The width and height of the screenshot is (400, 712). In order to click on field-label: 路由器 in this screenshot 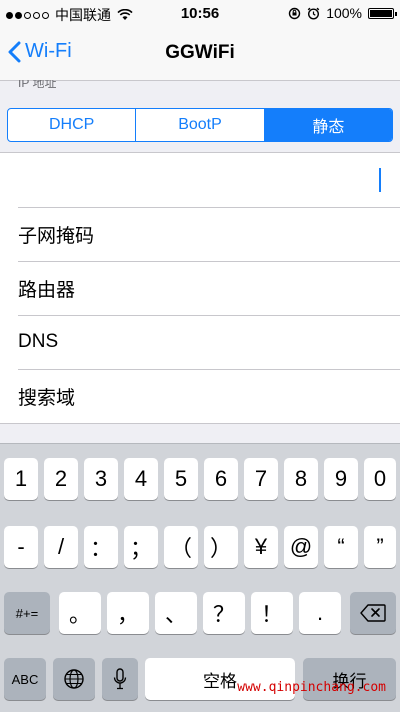, I will do `click(47, 290)`.